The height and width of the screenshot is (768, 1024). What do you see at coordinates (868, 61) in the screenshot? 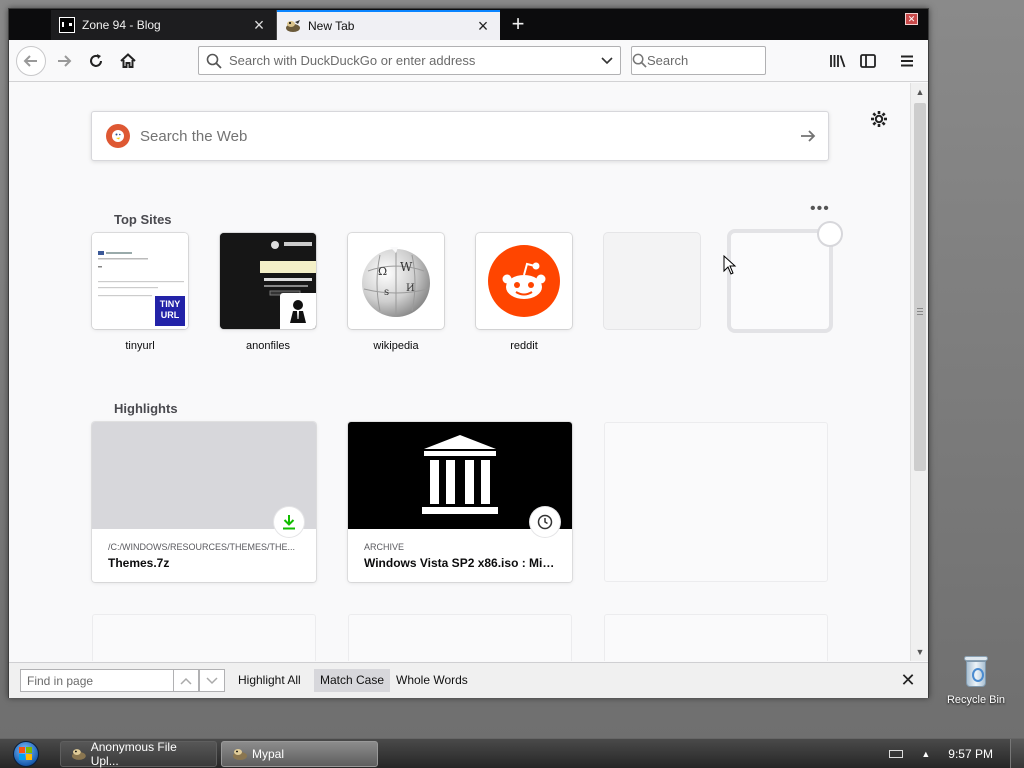
I see `sidebar-button` at bounding box center [868, 61].